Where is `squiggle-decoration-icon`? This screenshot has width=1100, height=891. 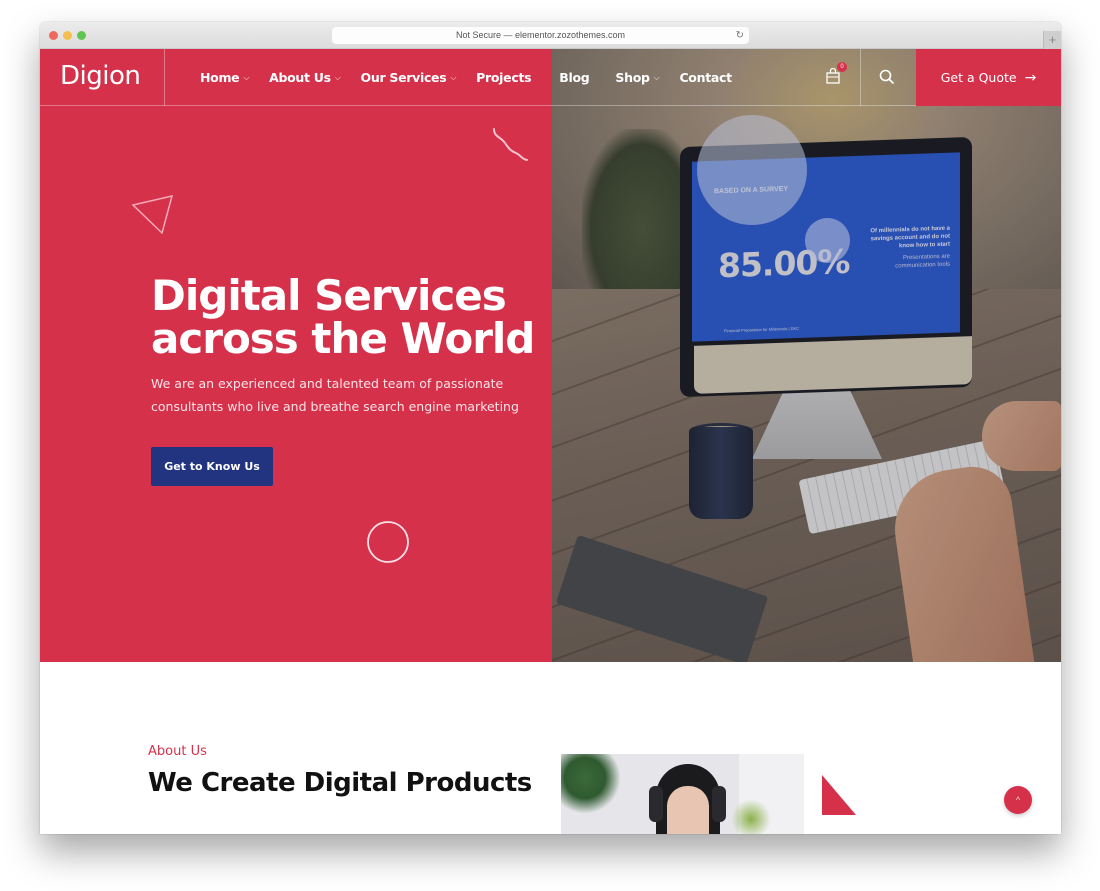 squiggle-decoration-icon is located at coordinates (510, 144).